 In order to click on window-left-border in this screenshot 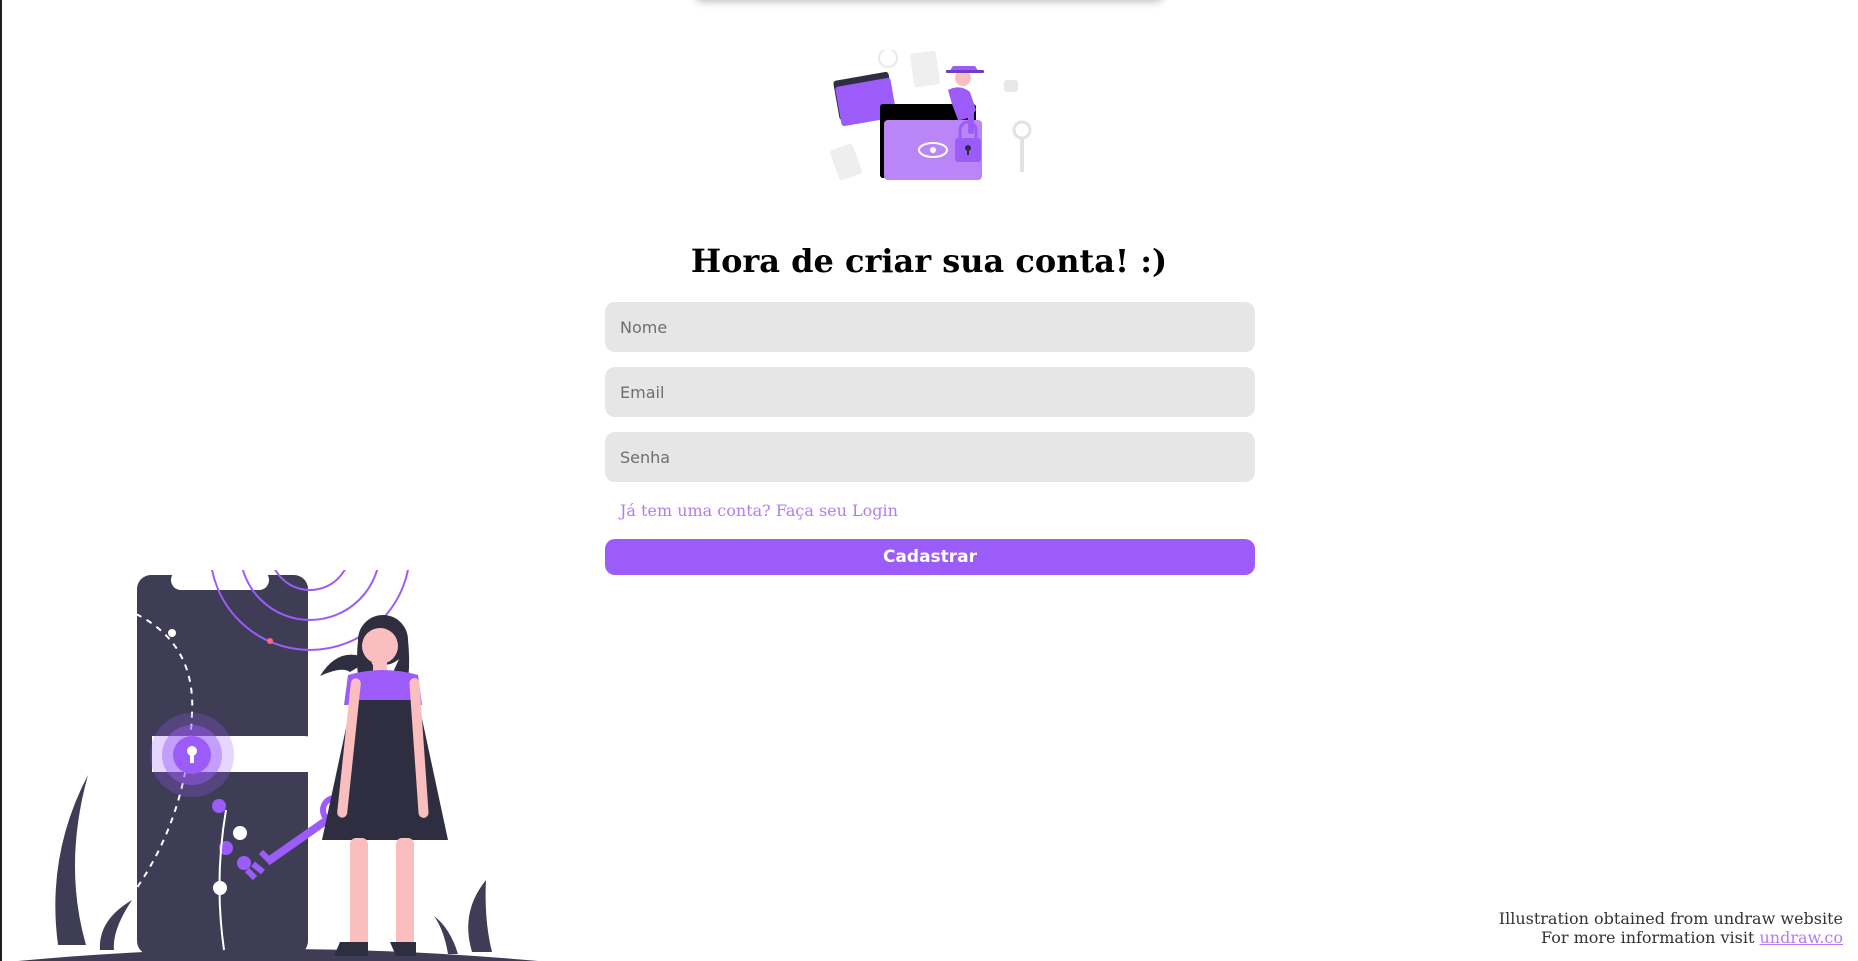, I will do `click(1, 480)`.